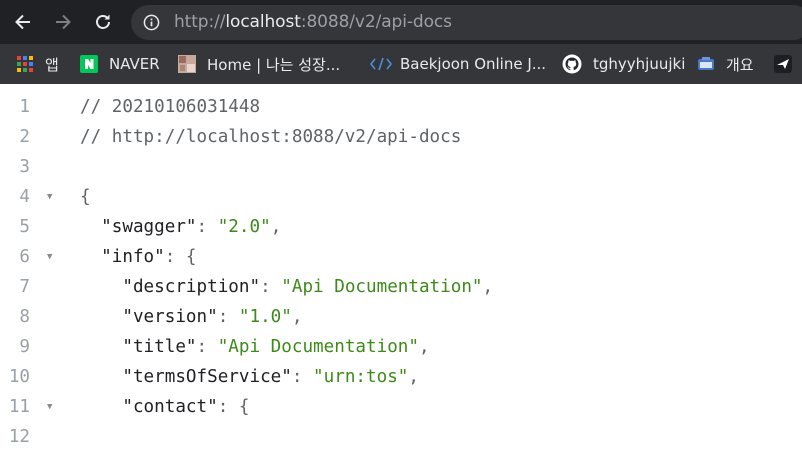 This screenshot has height=452, width=802. Describe the element at coordinates (401, 407) in the screenshot. I see `code-line: 11 ▼ "contact": {` at that location.